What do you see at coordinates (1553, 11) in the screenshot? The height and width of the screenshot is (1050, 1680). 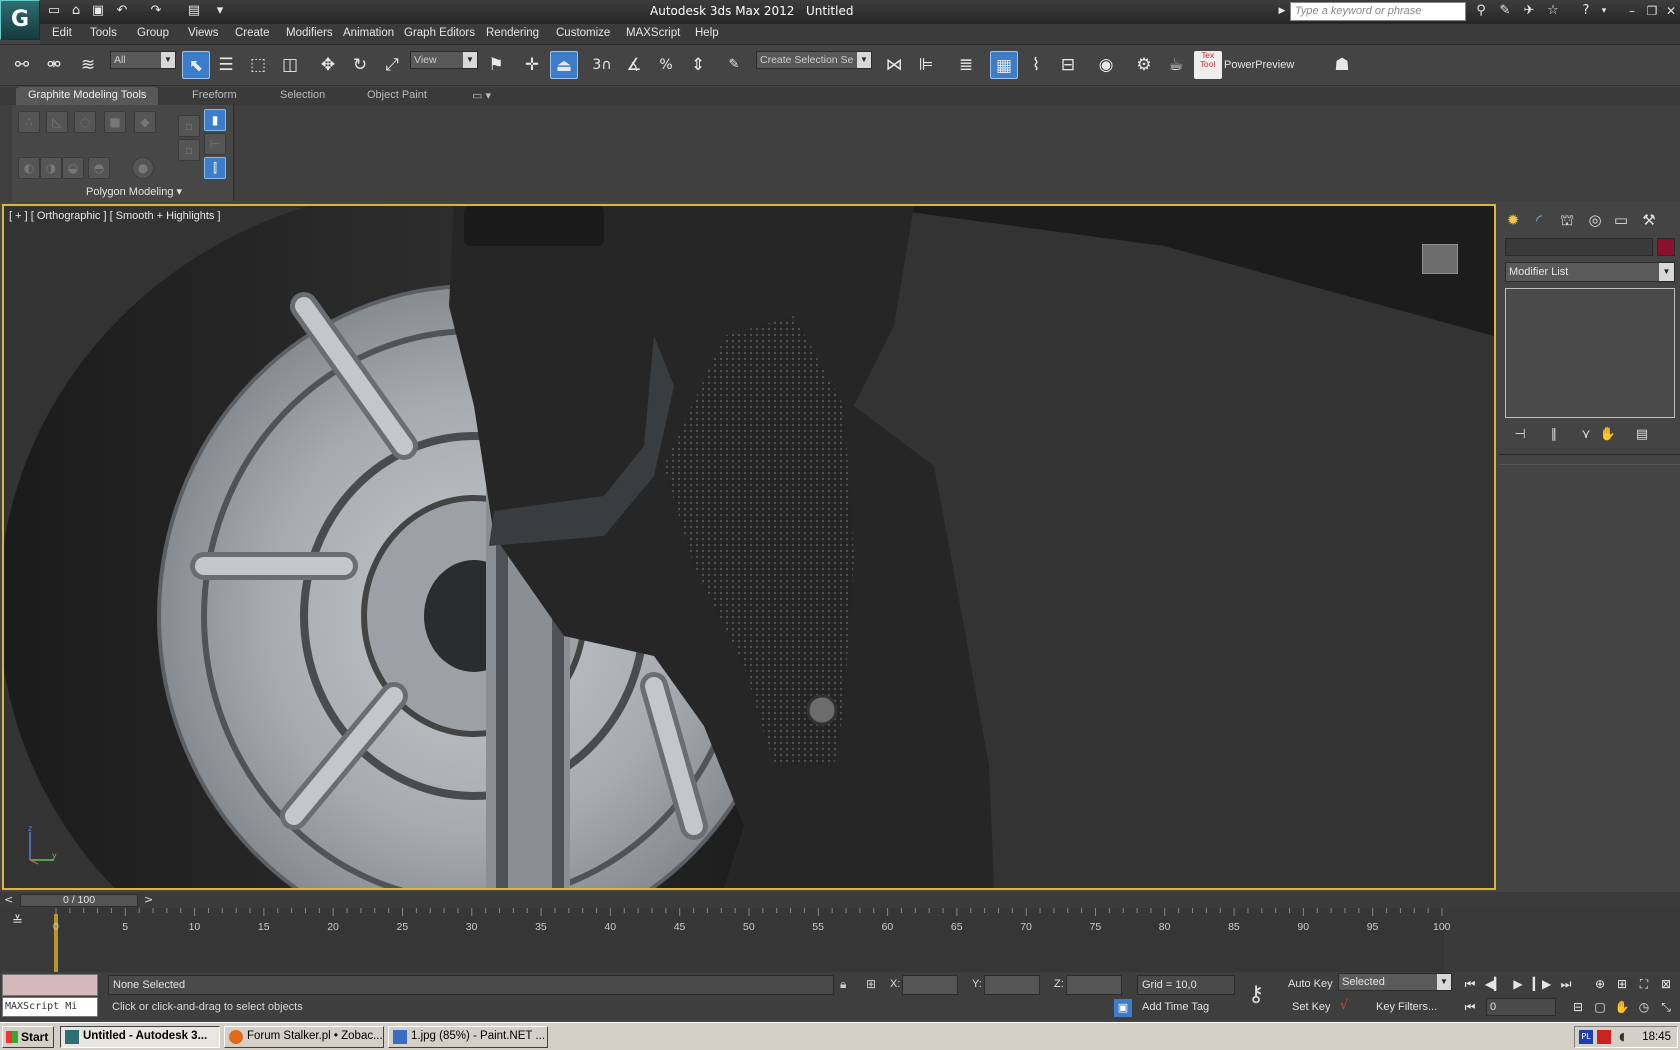 I see `favorites-icon: ☆` at bounding box center [1553, 11].